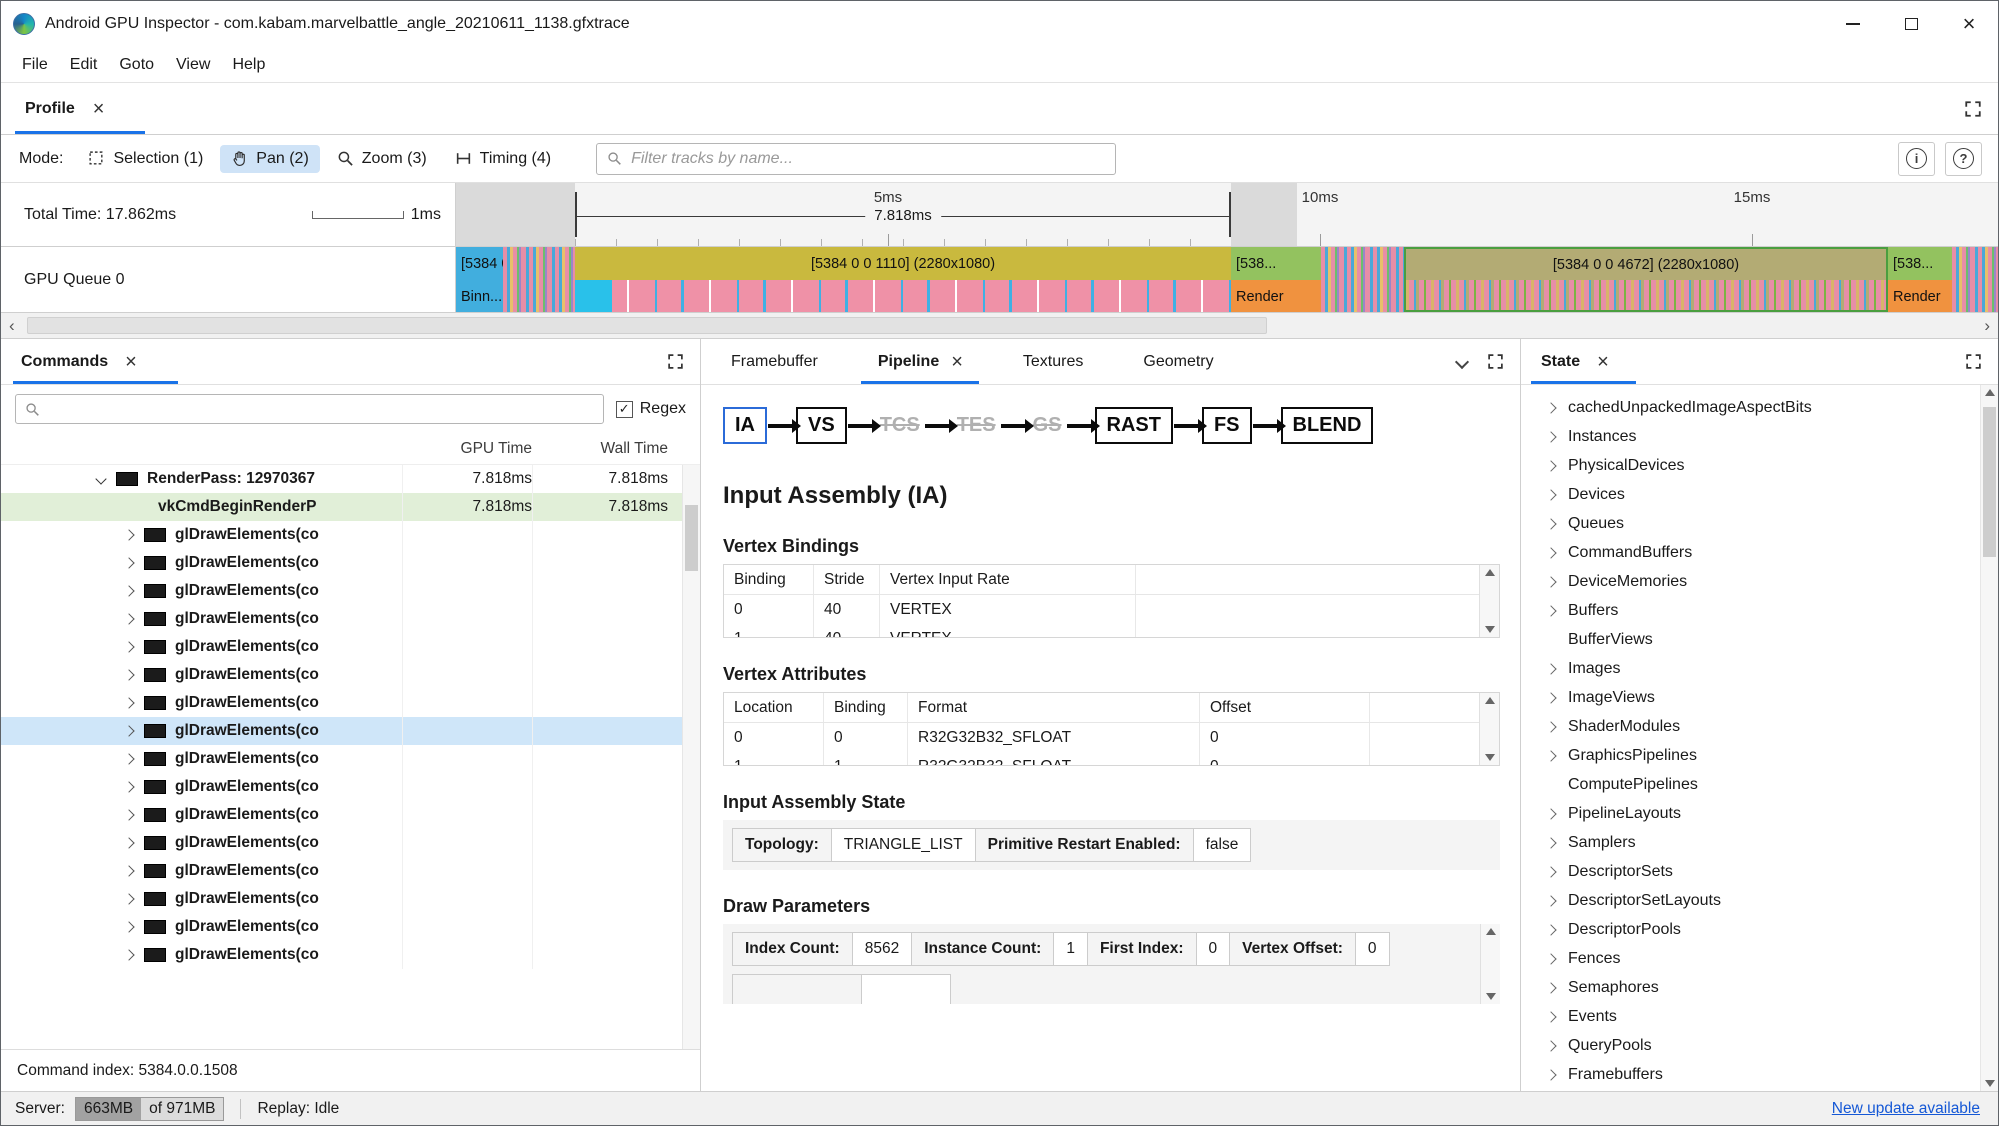 The width and height of the screenshot is (1999, 1126). Describe the element at coordinates (341, 507) in the screenshot. I see `command-row: vkCmdBeginRenderP 7.818ms 7.818ms` at that location.